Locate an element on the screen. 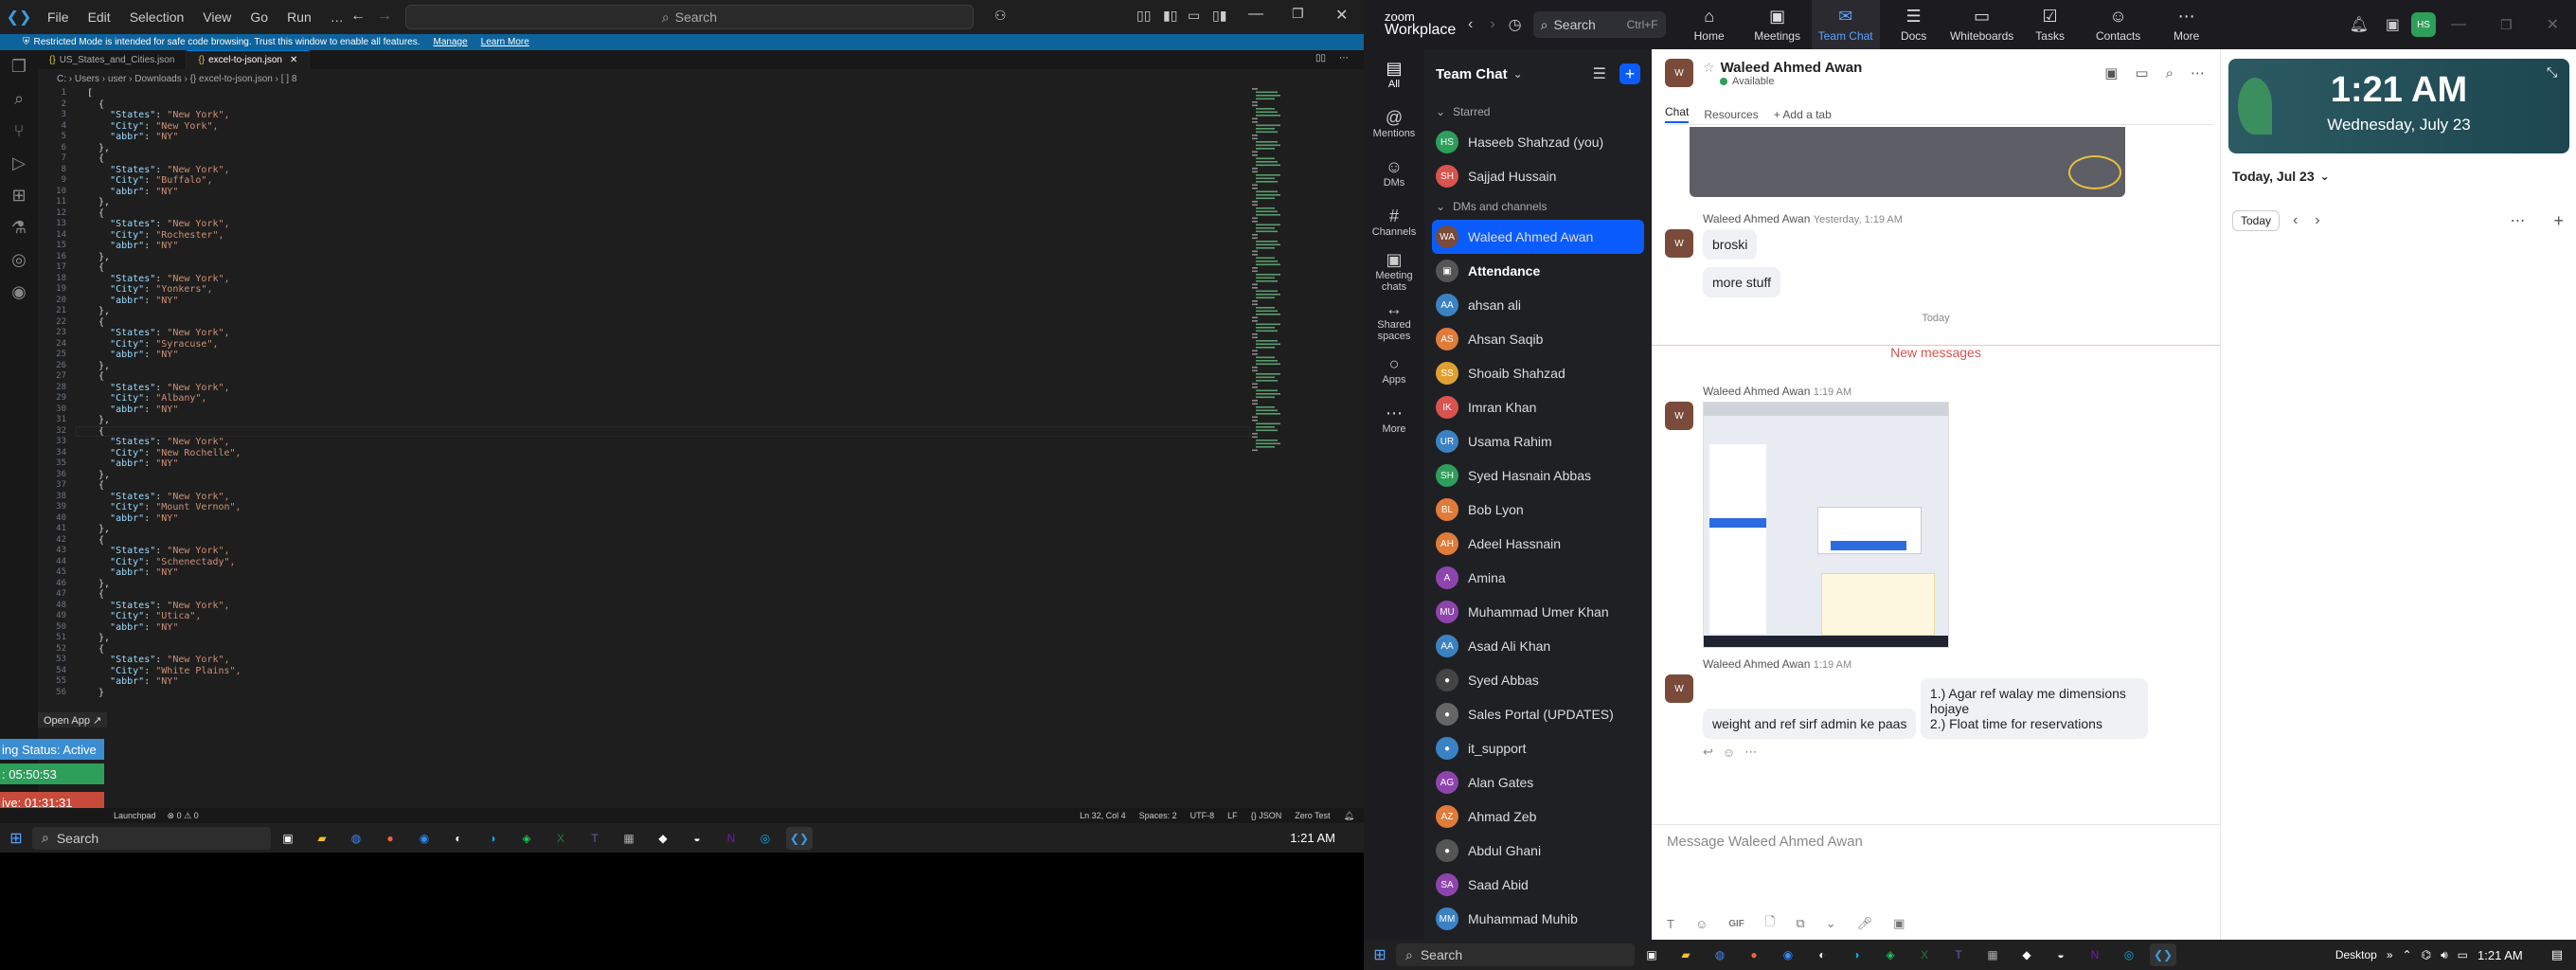 Image resolution: width=2576 pixels, height=970 pixels. menu-selection: Selection is located at coordinates (157, 17).